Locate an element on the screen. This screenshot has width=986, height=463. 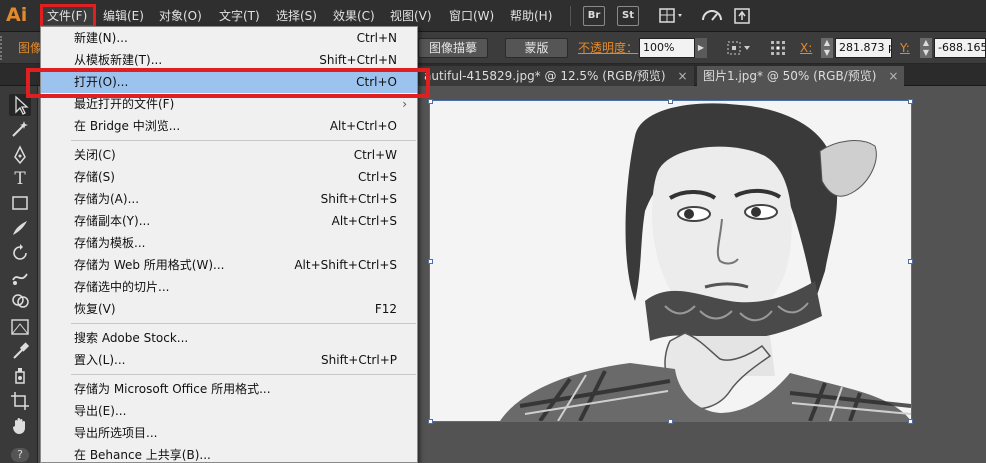
bridge-button: Br is located at coordinates (594, 16).